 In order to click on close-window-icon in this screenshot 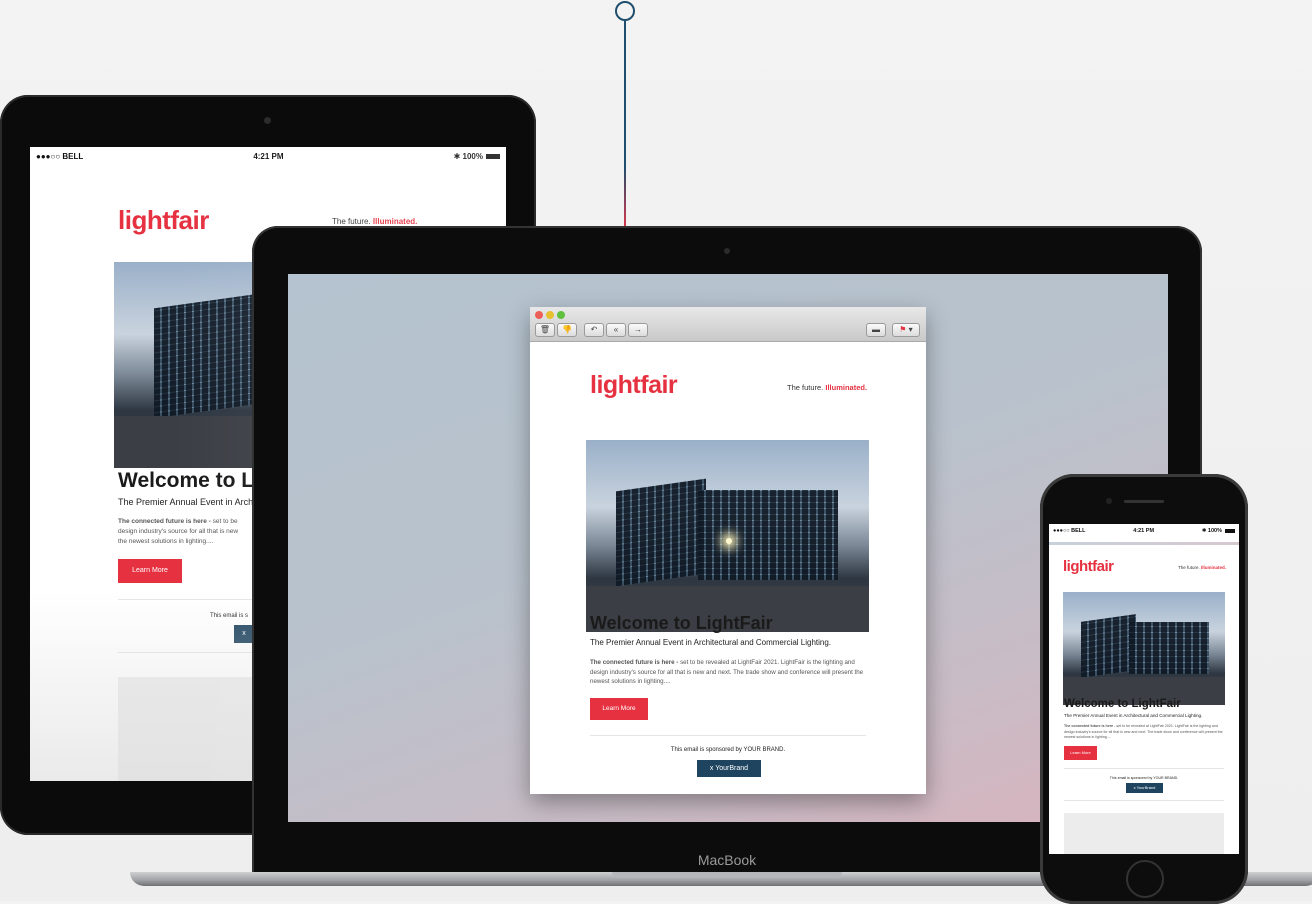, I will do `click(539, 315)`.